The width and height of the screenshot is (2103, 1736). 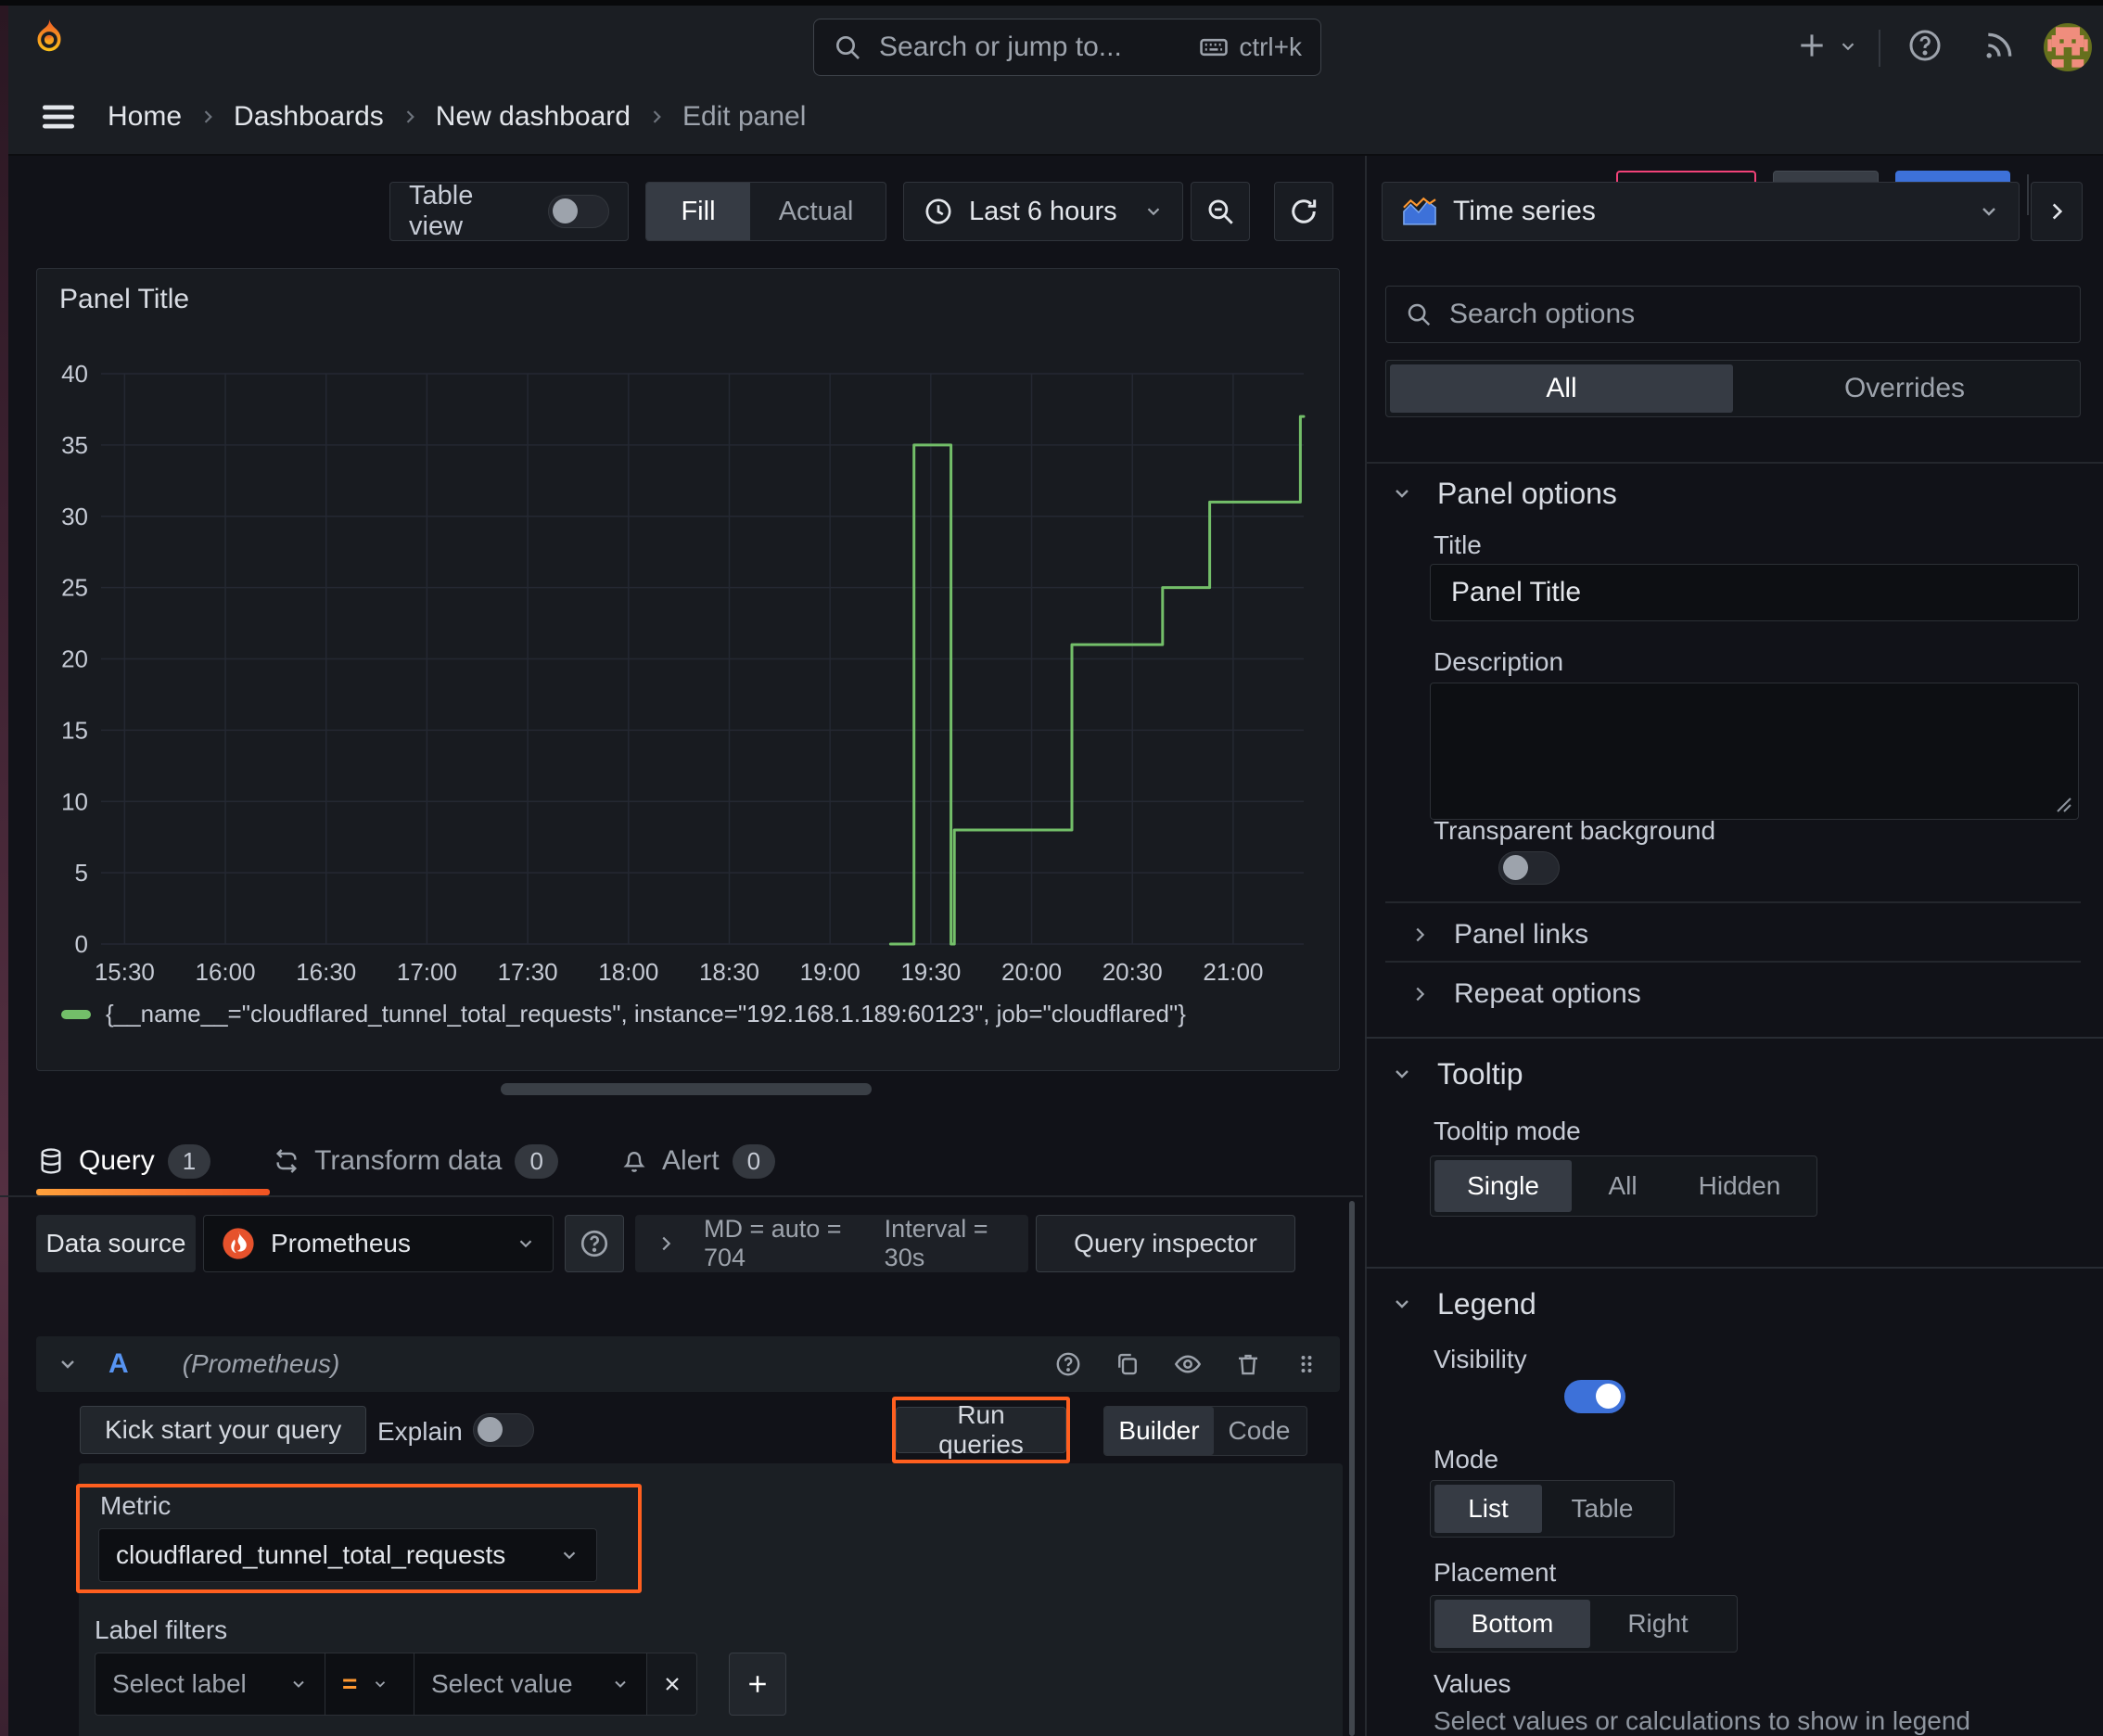 I want to click on legend-mode-list: List, so click(x=1488, y=1509).